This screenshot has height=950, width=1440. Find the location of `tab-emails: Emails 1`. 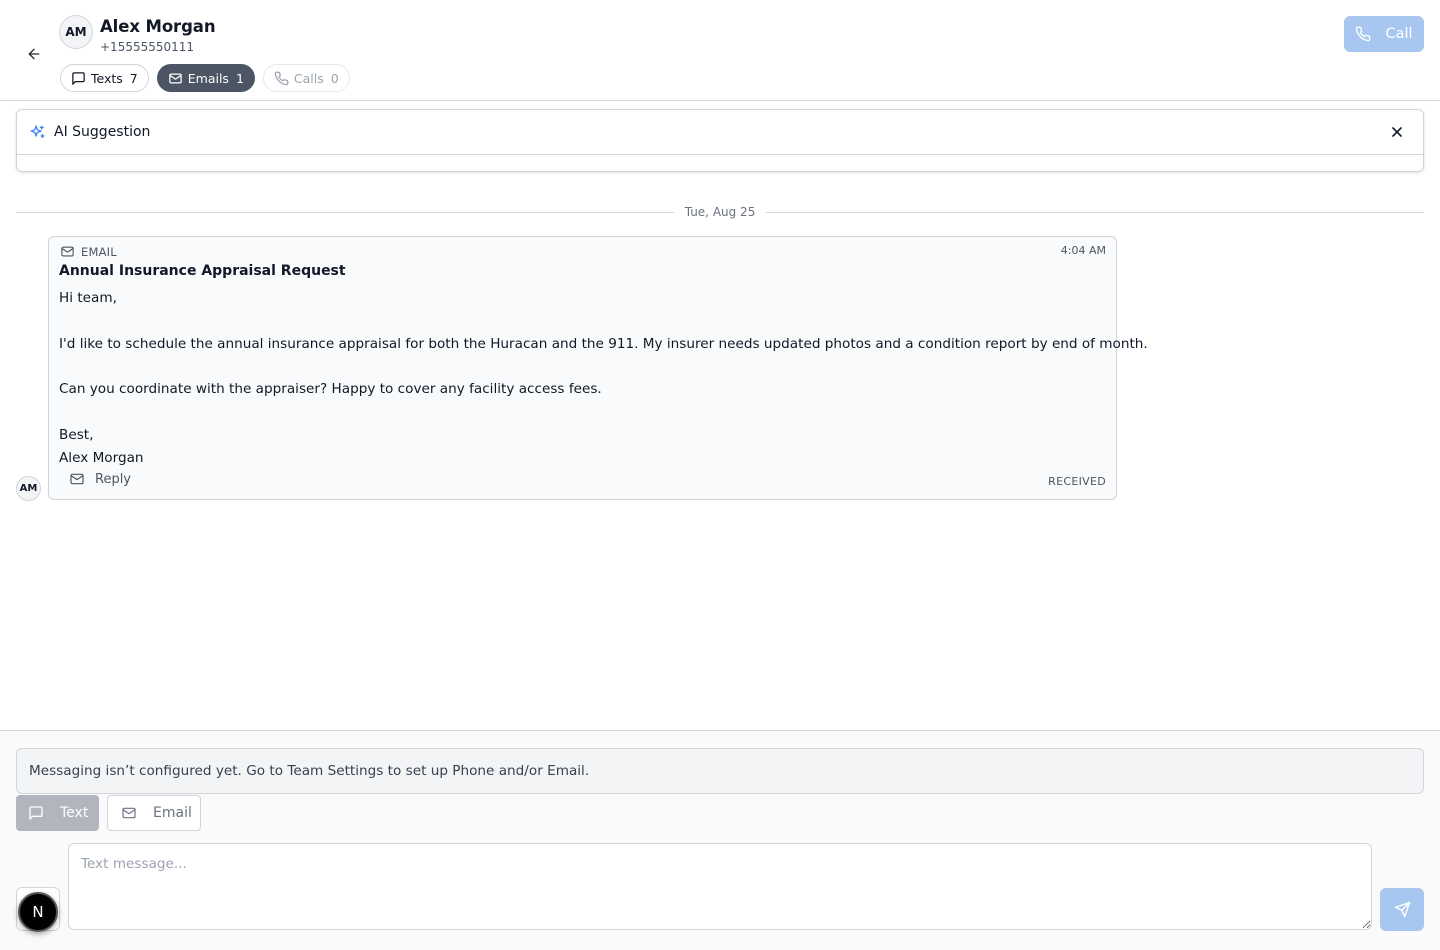

tab-emails: Emails 1 is located at coordinates (205, 78).